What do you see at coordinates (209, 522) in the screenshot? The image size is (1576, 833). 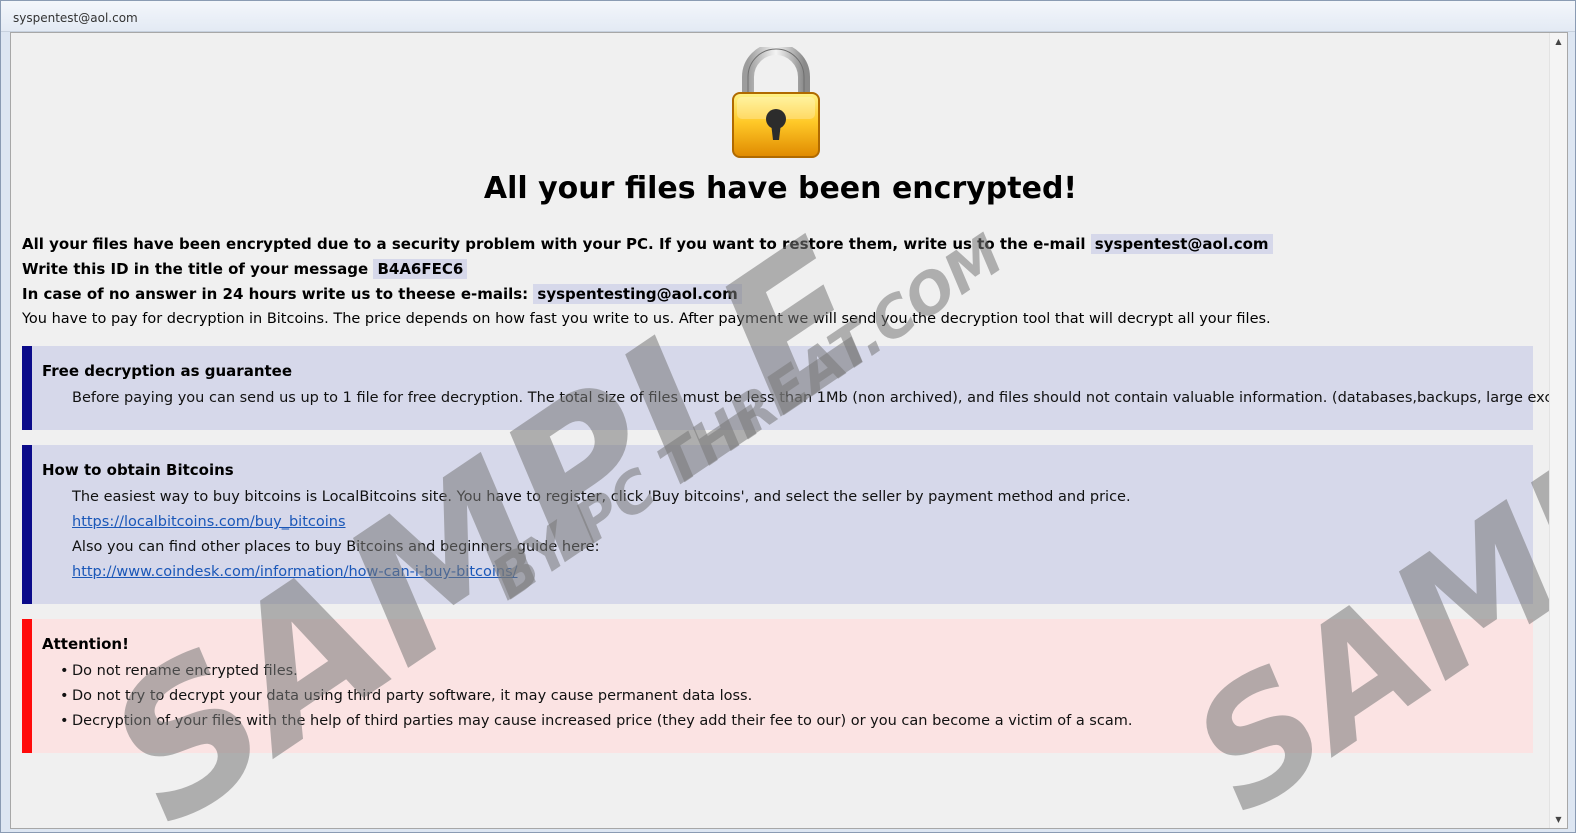 I see `localbitcoins-link: https://localbitcoins.com/buy_bitcoins` at bounding box center [209, 522].